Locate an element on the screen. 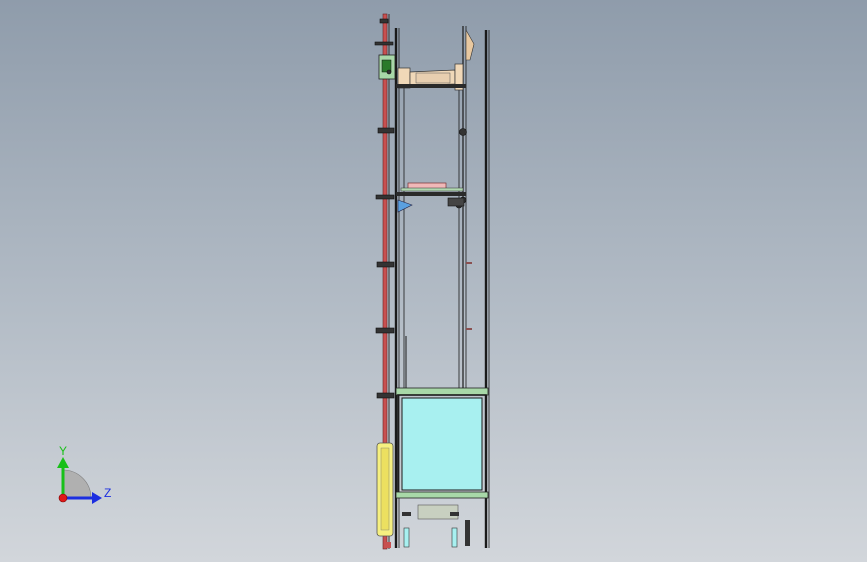 This screenshot has height=562, width=867. y-axis-label: Y is located at coordinates (63, 451).